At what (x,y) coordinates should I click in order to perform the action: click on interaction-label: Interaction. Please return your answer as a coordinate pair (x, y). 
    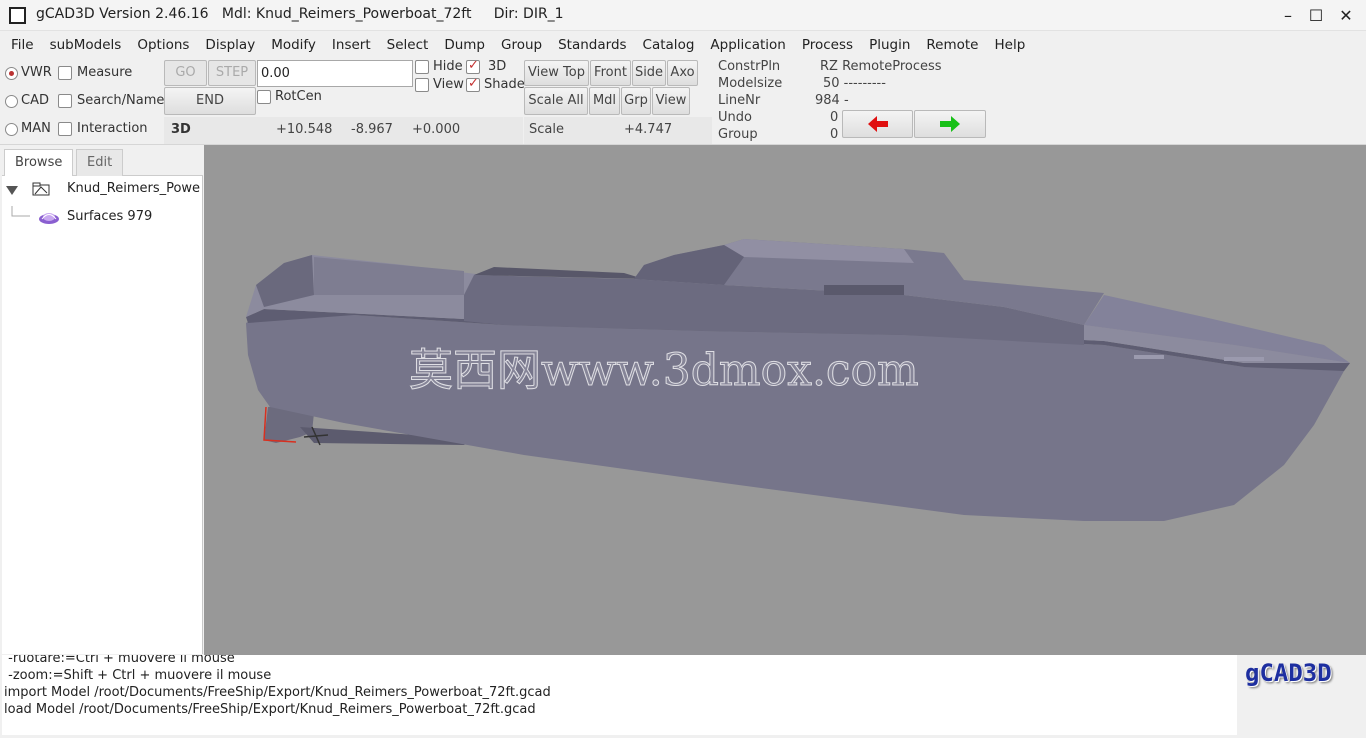
    Looking at the image, I should click on (112, 128).